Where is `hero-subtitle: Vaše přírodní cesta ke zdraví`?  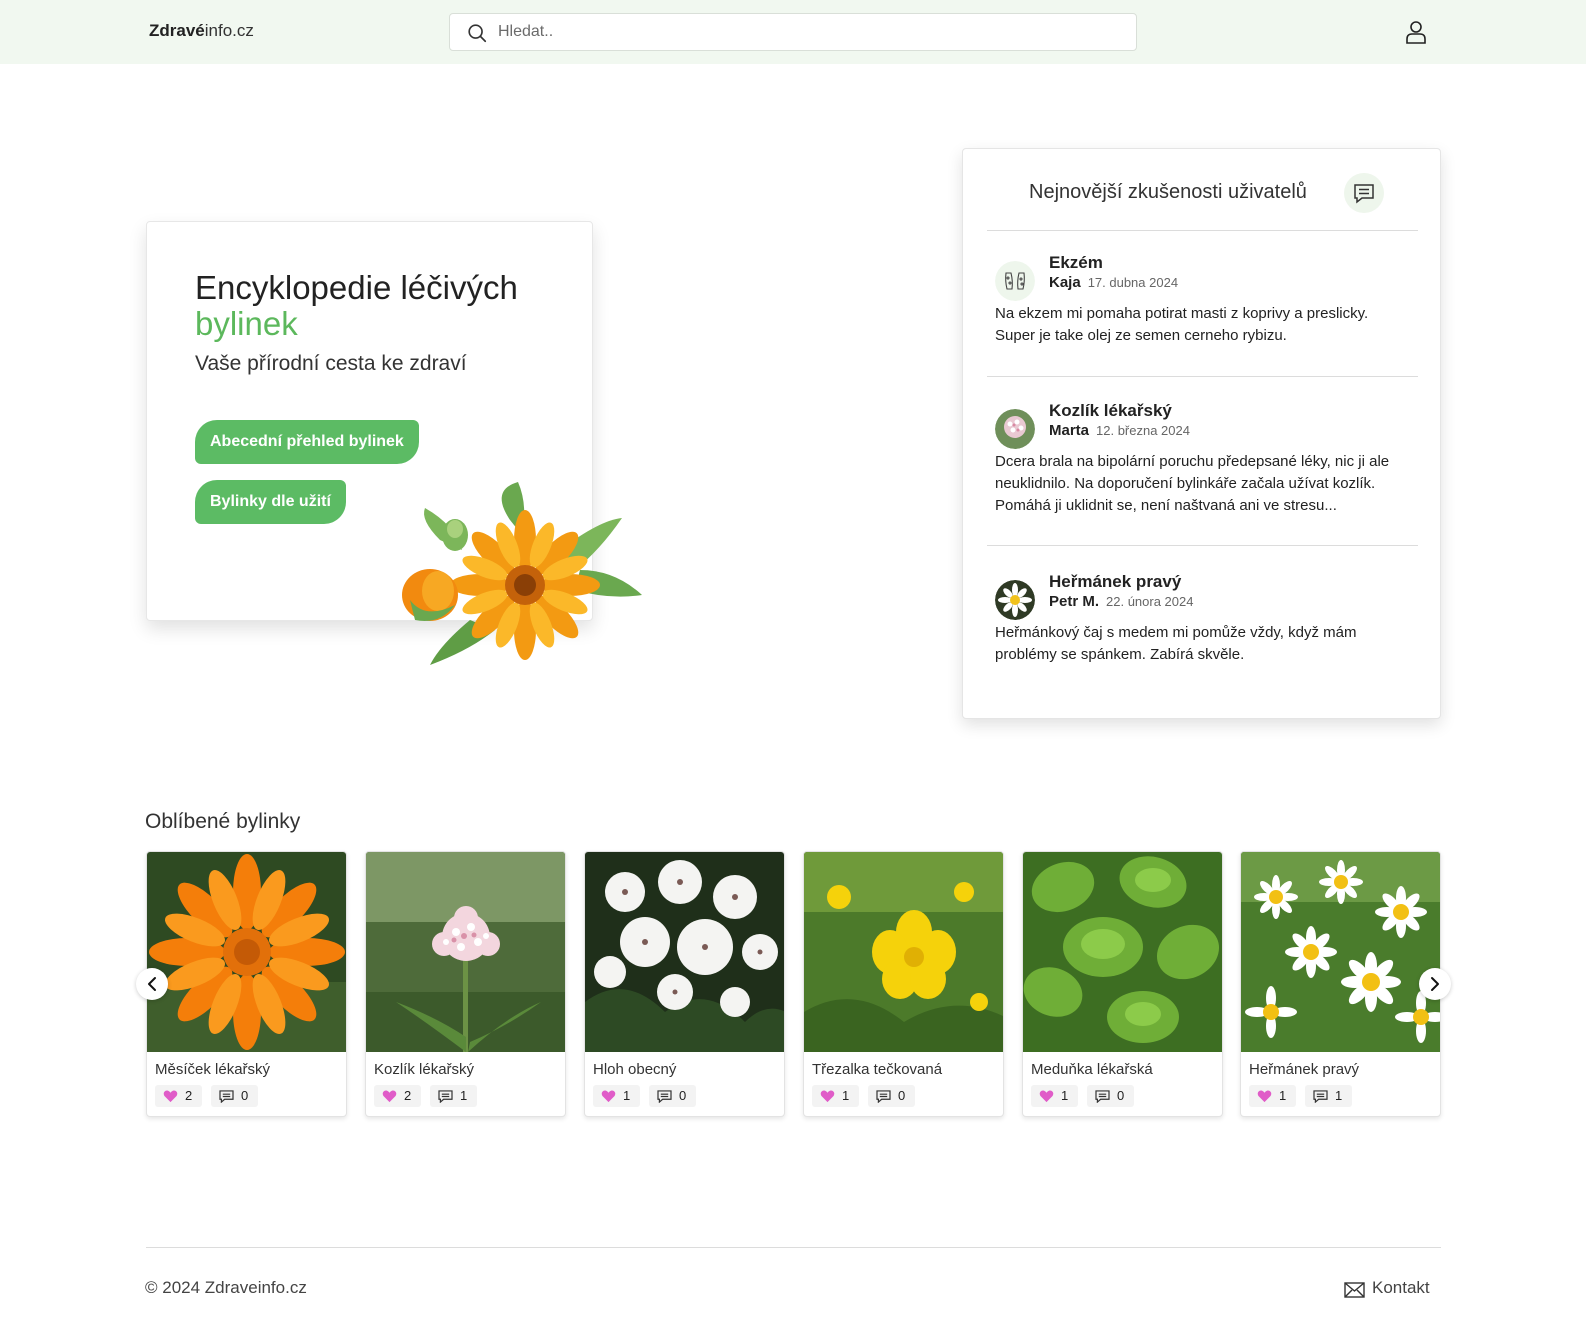
hero-subtitle: Vaše přírodní cesta ke zdraví is located at coordinates (331, 363).